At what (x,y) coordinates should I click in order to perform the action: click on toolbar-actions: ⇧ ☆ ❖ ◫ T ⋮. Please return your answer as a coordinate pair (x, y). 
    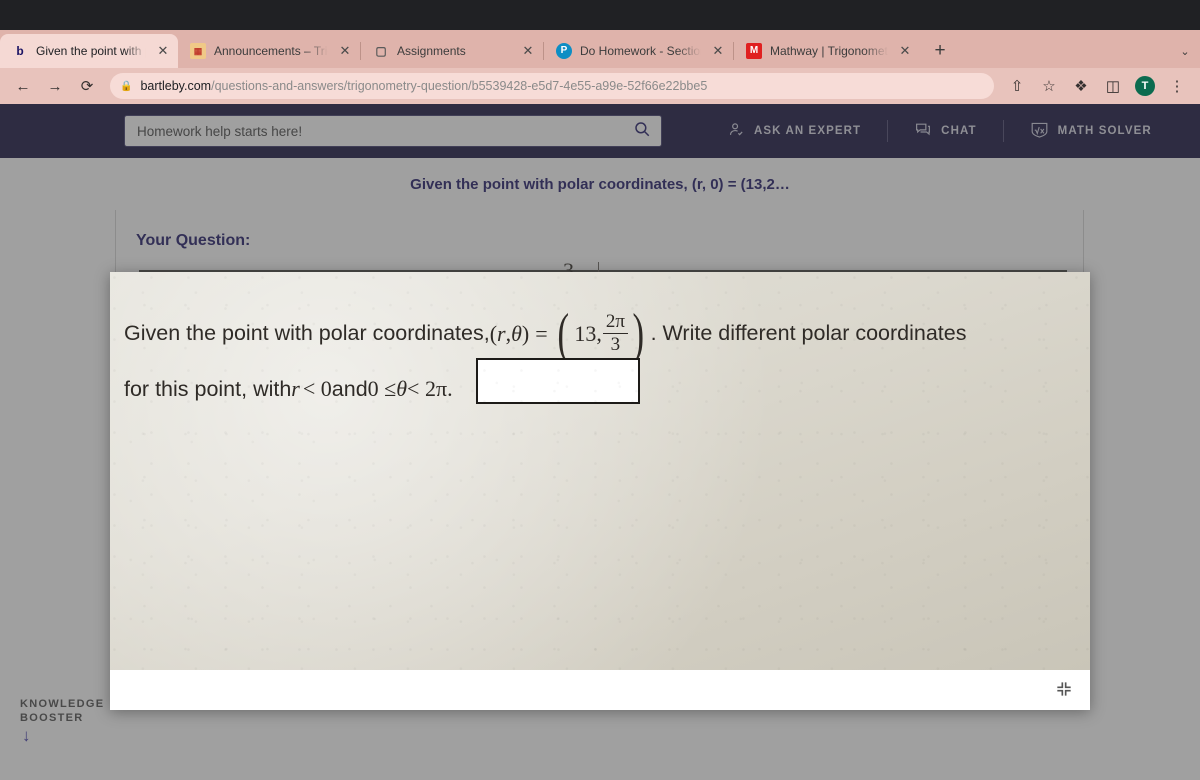
    Looking at the image, I should click on (1097, 86).